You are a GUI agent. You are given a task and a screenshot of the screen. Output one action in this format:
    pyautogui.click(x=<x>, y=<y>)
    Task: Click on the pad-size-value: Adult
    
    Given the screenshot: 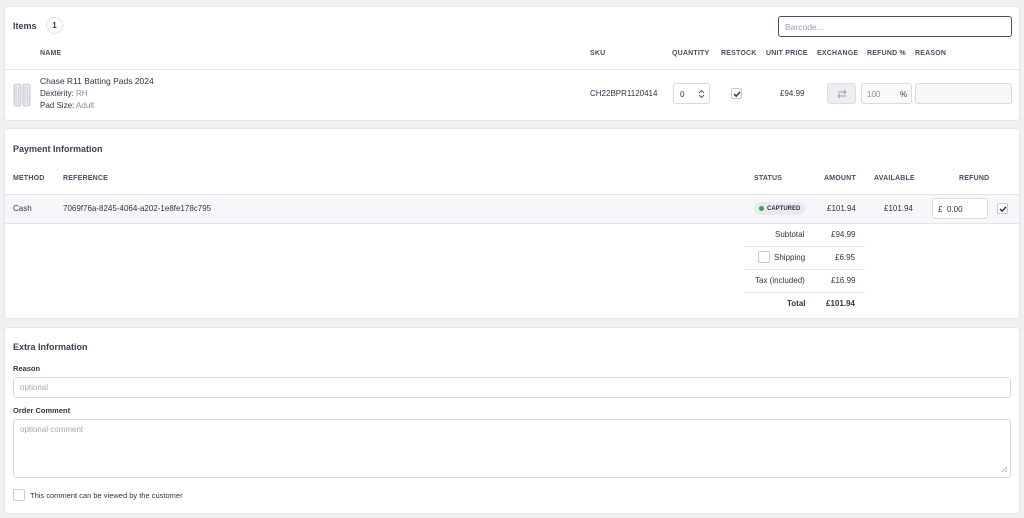 What is the action you would take?
    pyautogui.click(x=85, y=105)
    